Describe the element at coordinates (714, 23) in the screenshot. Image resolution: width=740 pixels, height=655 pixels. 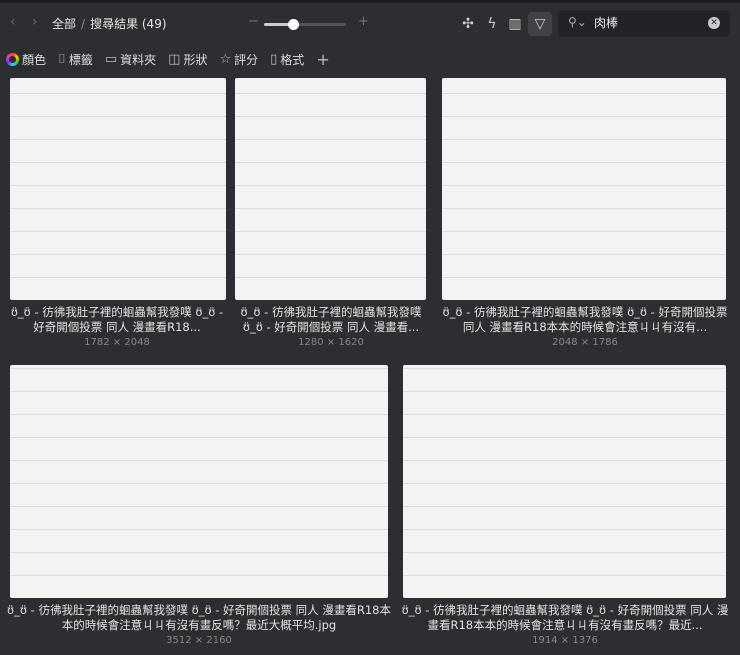
I see `clear-search-icon: ✕` at that location.